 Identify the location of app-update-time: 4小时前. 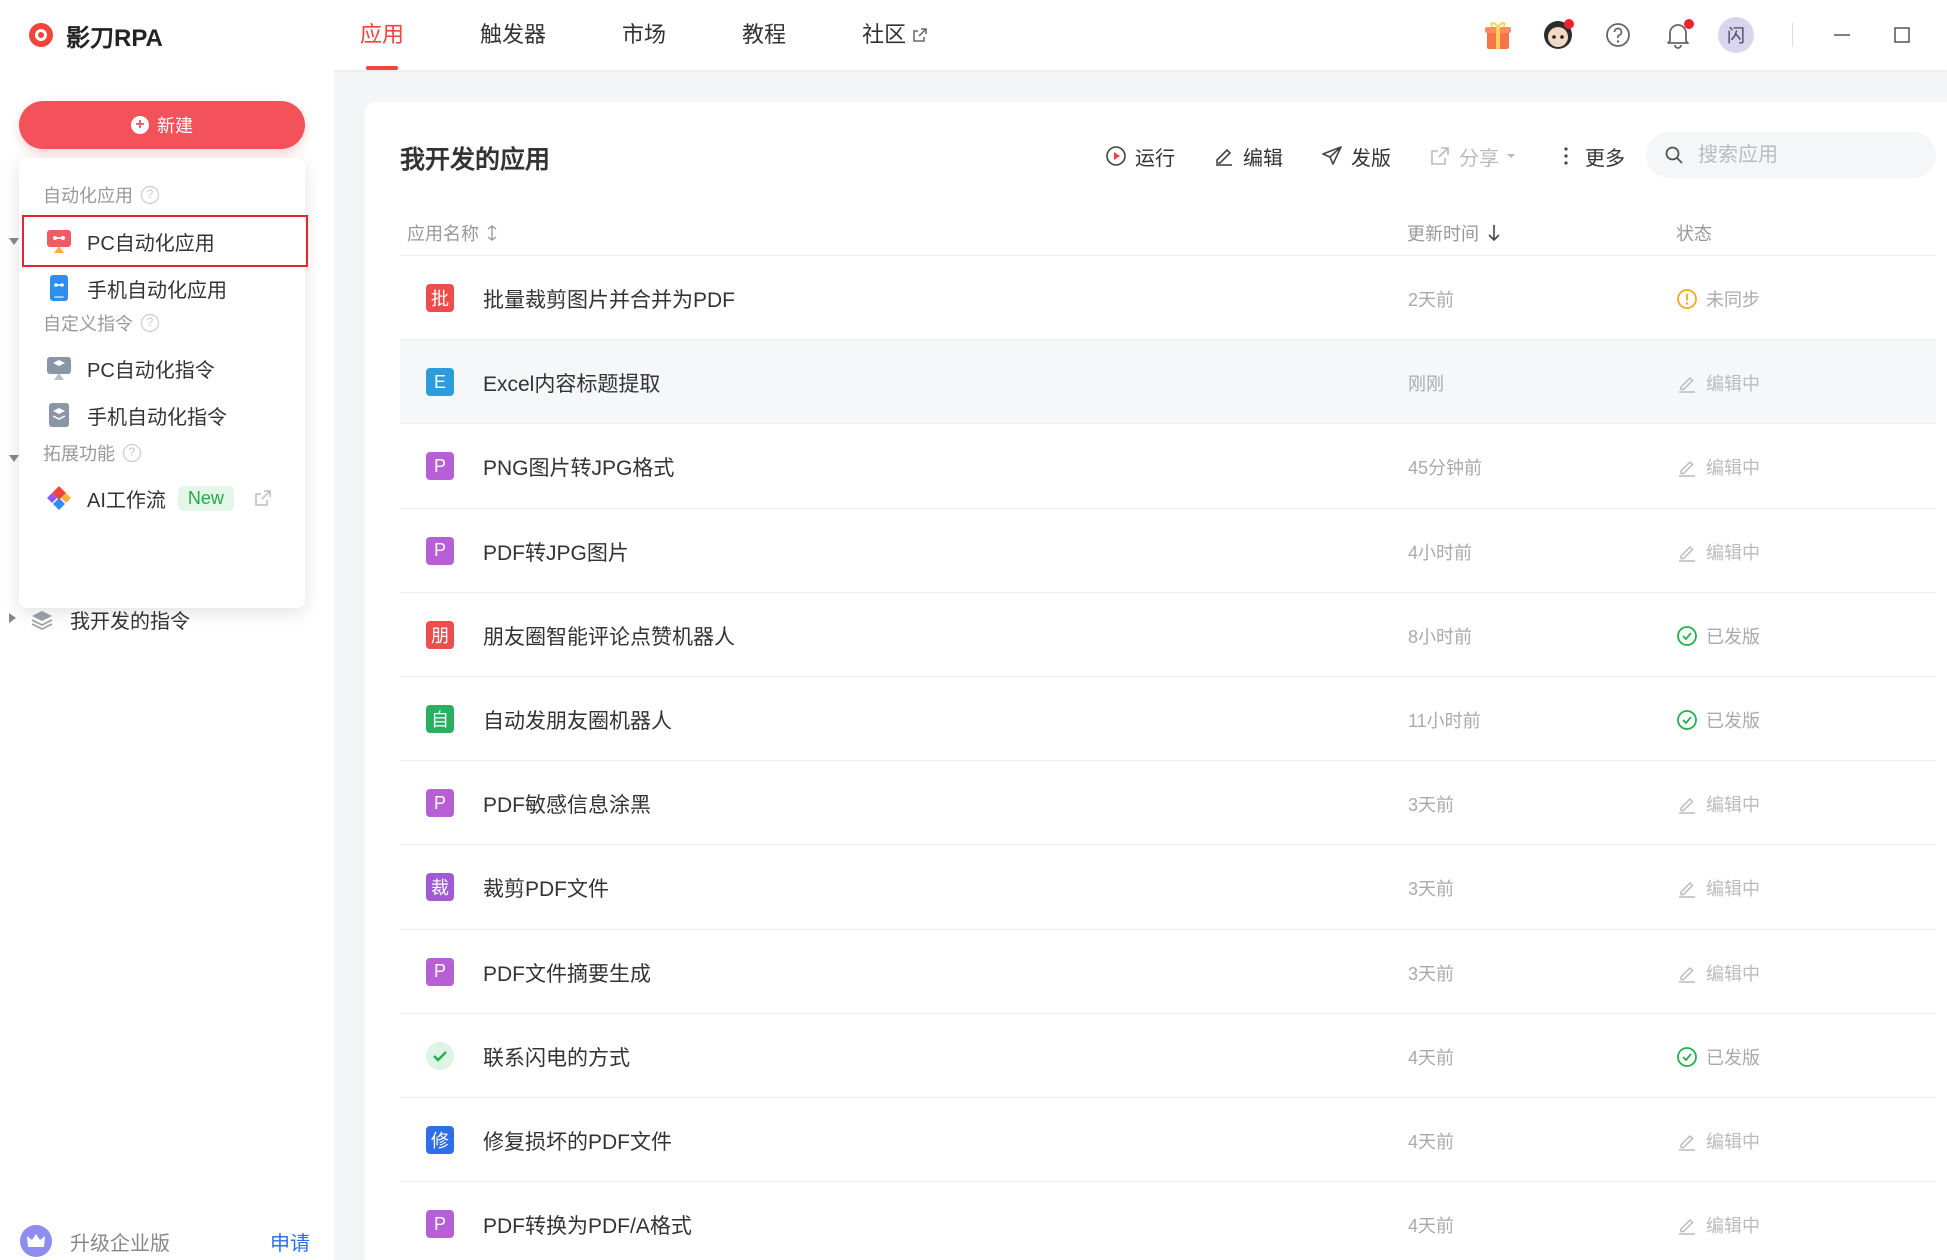
(1440, 552).